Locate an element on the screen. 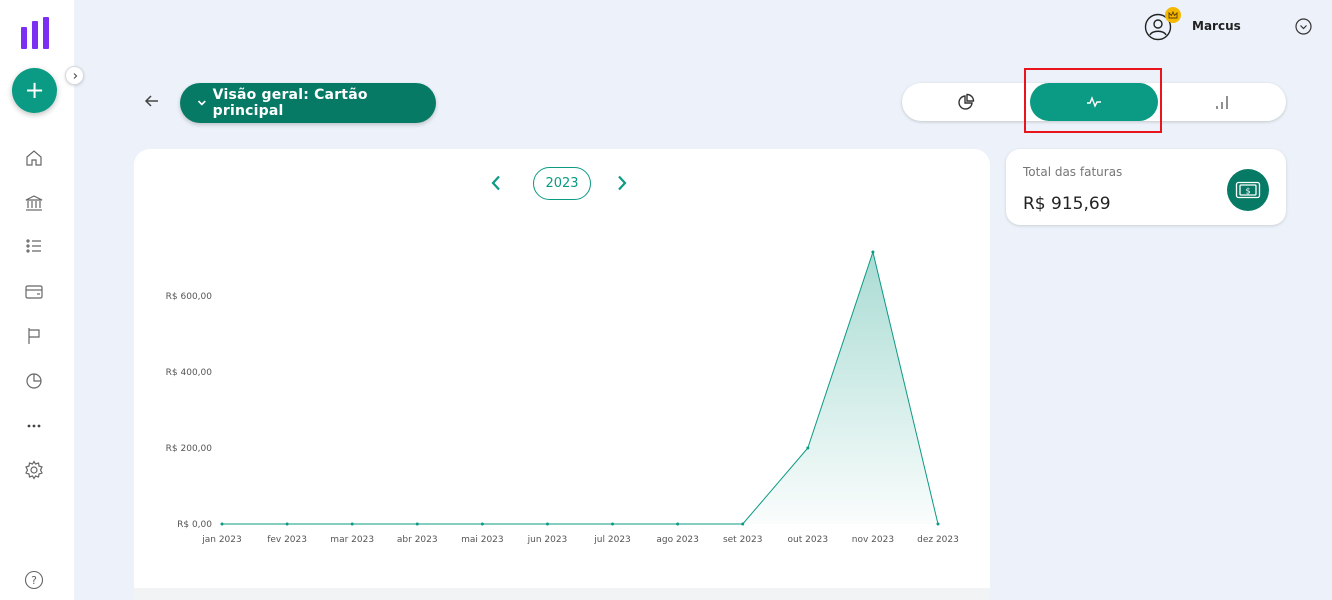 This screenshot has height=600, width=1332. sidebar-collapse-button is located at coordinates (74, 75).